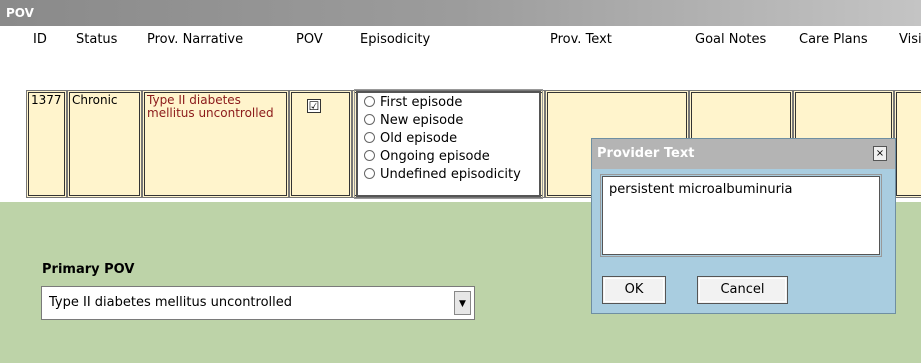  What do you see at coordinates (215, 144) in the screenshot?
I see `cell-narrative: Type II diabetes mellitus uncontrolled` at bounding box center [215, 144].